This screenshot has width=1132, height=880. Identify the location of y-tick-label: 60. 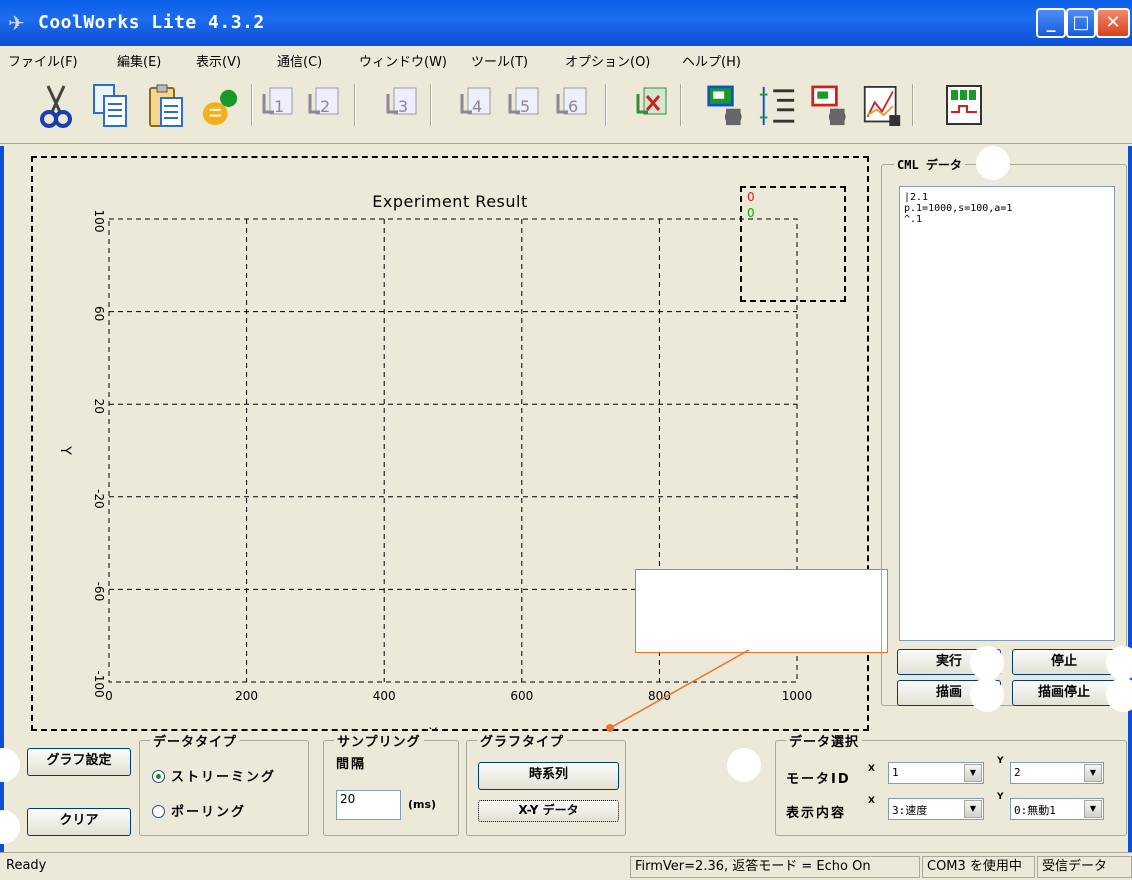
(99, 313).